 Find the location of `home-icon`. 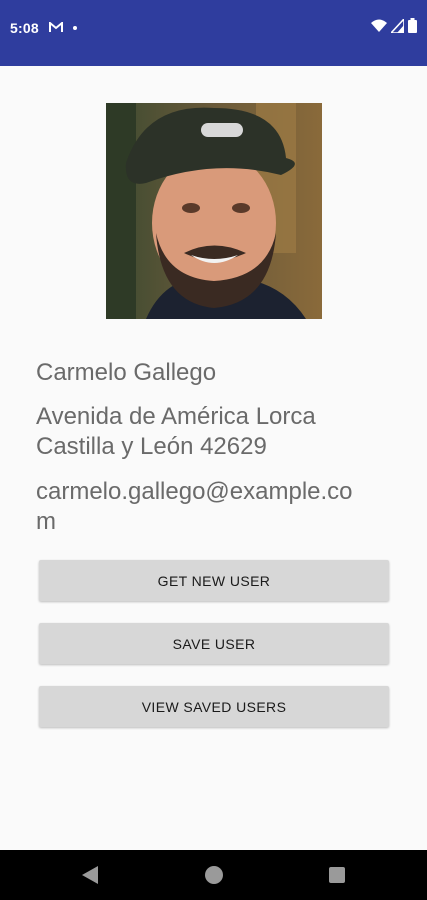

home-icon is located at coordinates (214, 875).